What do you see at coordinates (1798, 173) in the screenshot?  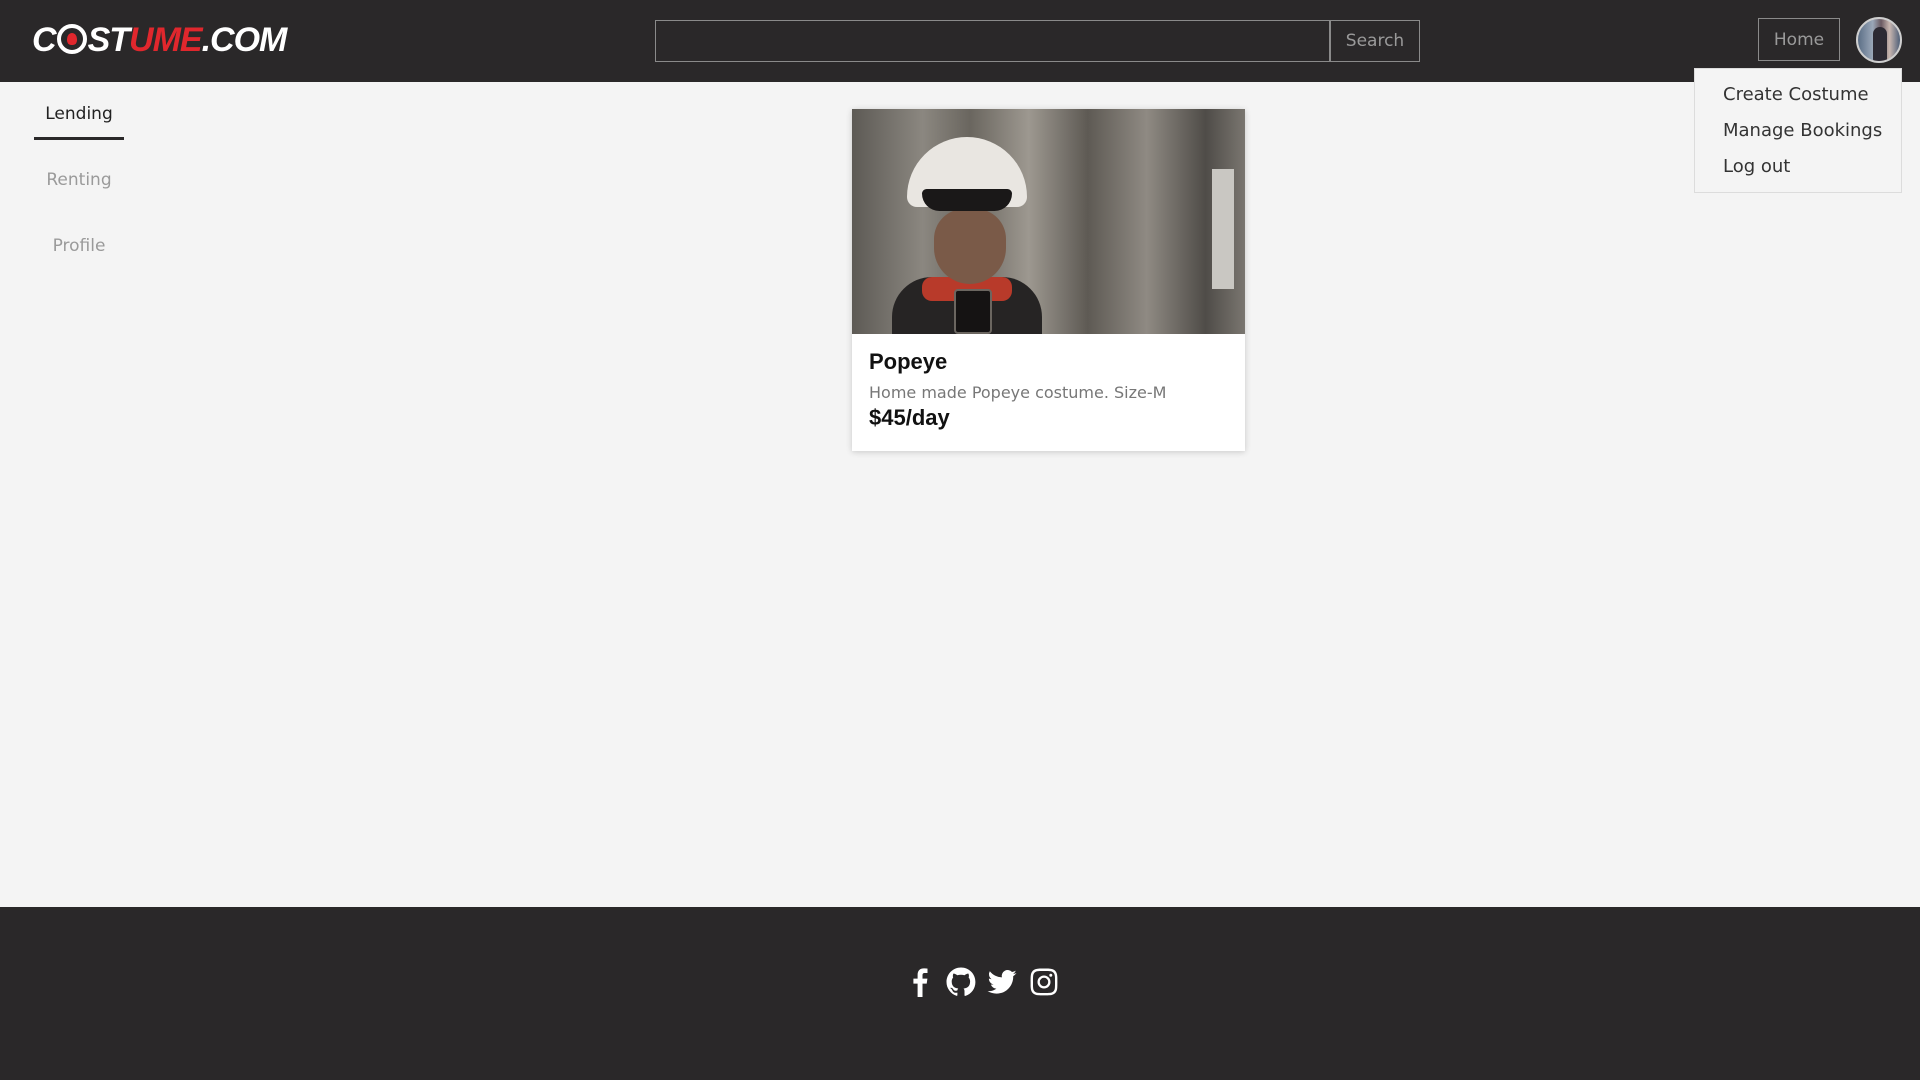 I see `menu-item-log-out: Log out` at bounding box center [1798, 173].